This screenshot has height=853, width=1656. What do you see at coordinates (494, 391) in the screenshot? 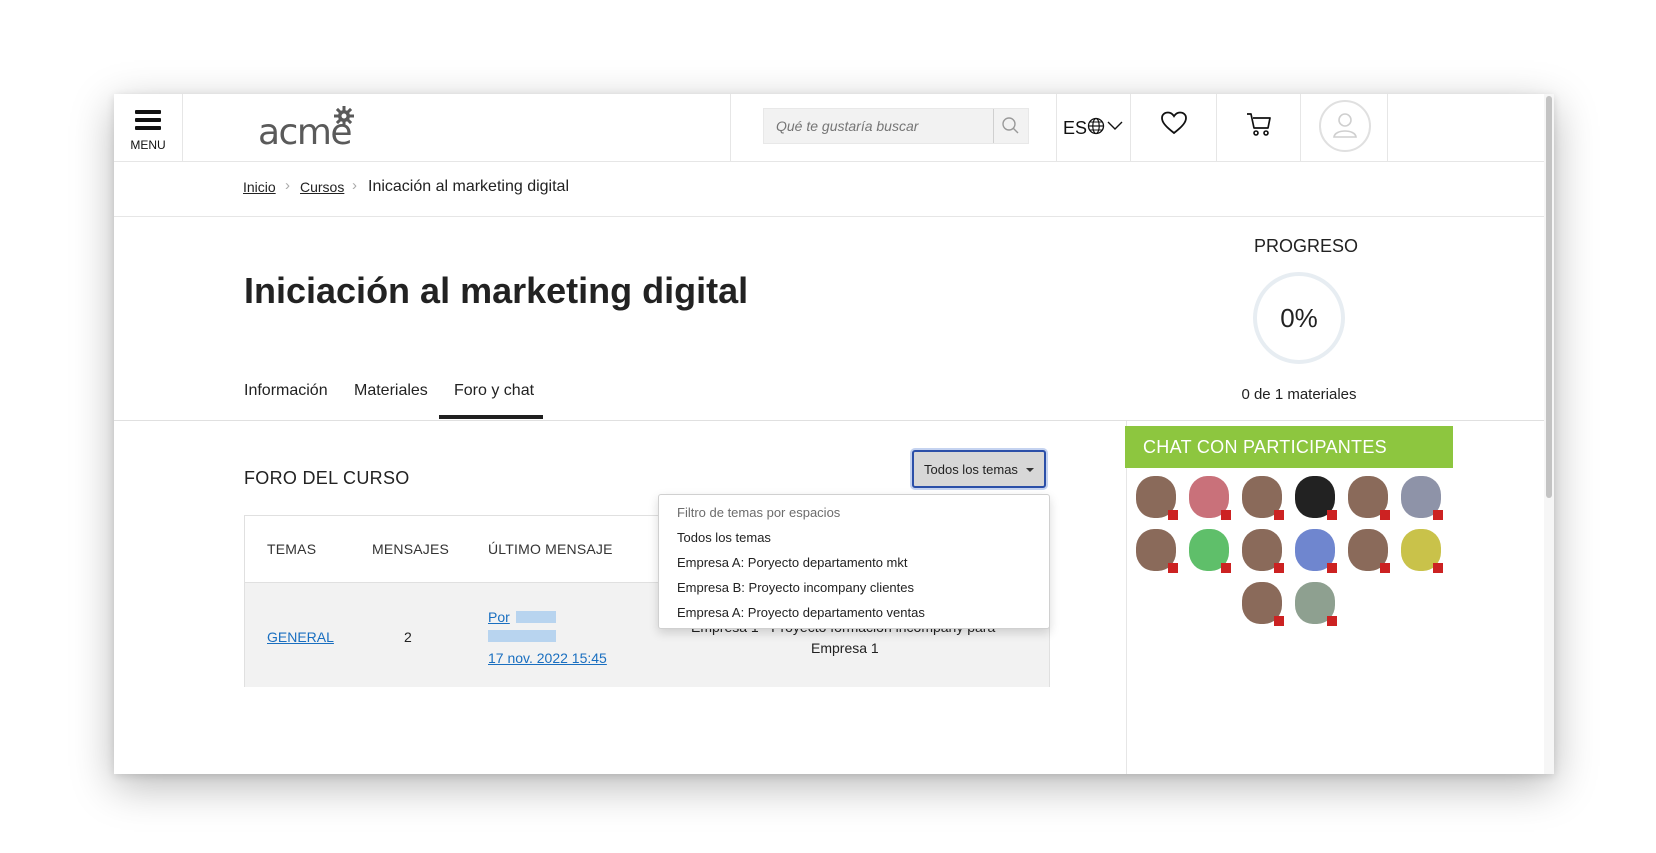
I see `tab-foro-y-chat: Foro y chat` at bounding box center [494, 391].